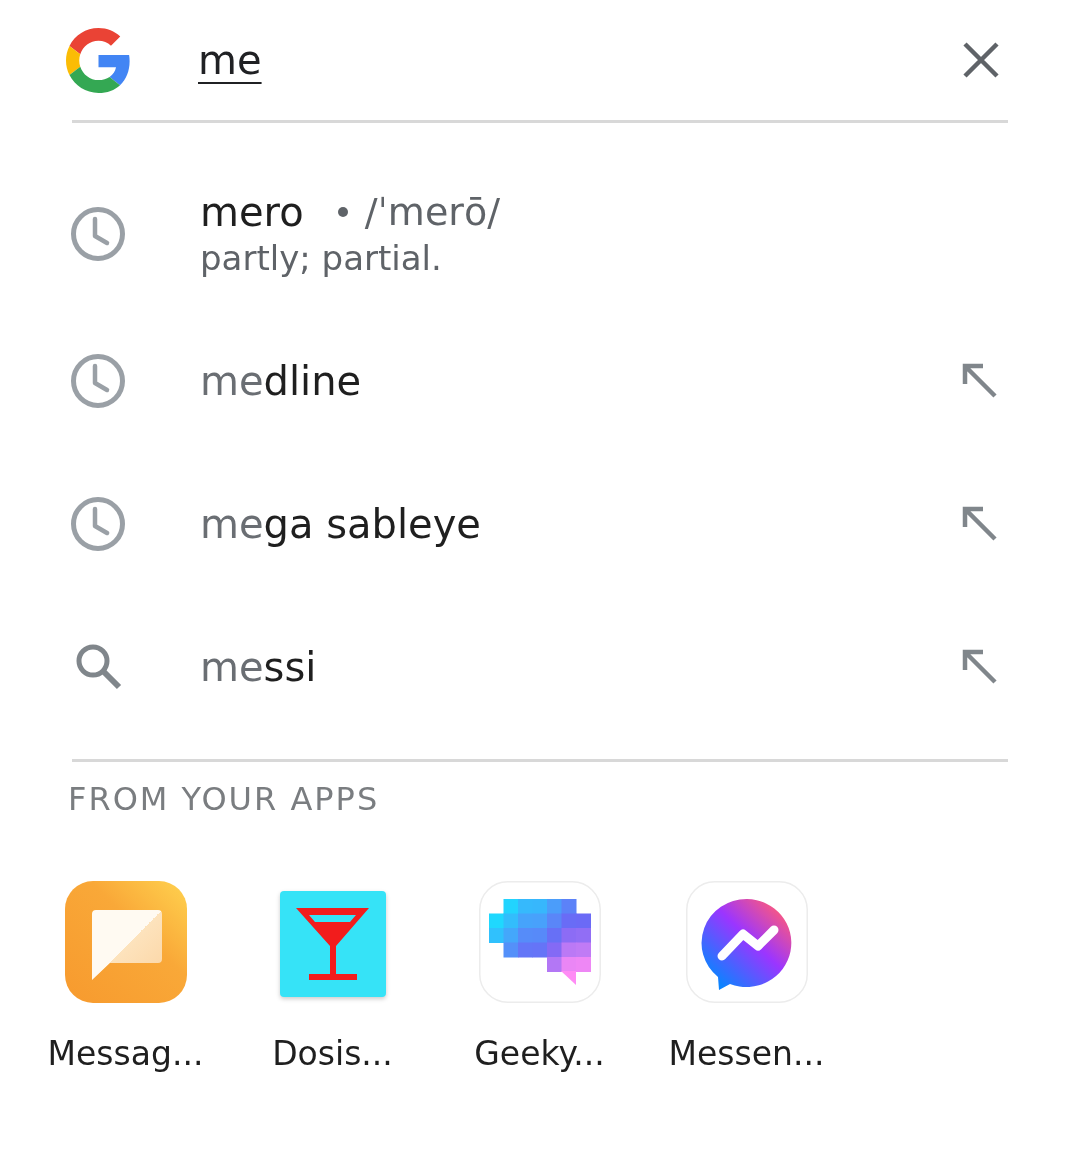 This screenshot has width=1080, height=1165. I want to click on search-field: me, so click(580, 60).